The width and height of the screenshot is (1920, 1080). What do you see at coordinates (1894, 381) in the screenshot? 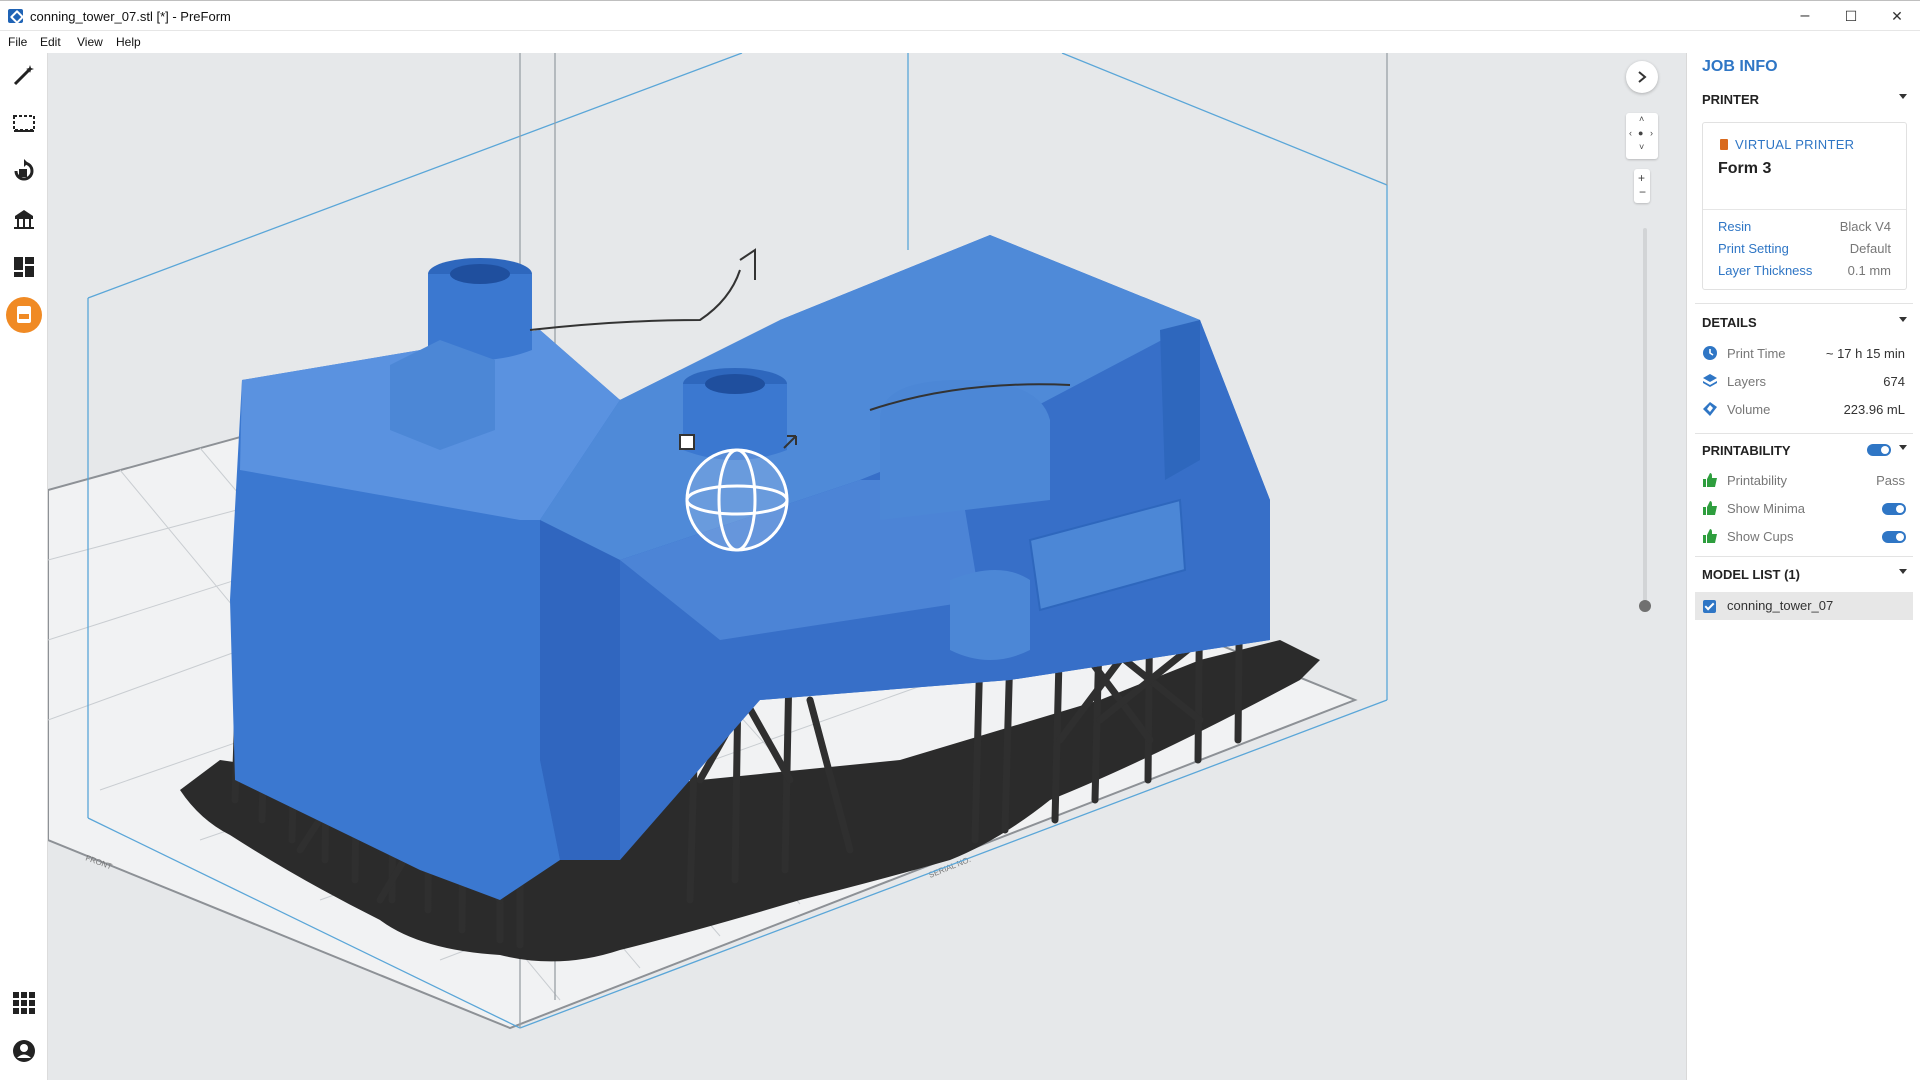
I see `layers-value: 674` at bounding box center [1894, 381].